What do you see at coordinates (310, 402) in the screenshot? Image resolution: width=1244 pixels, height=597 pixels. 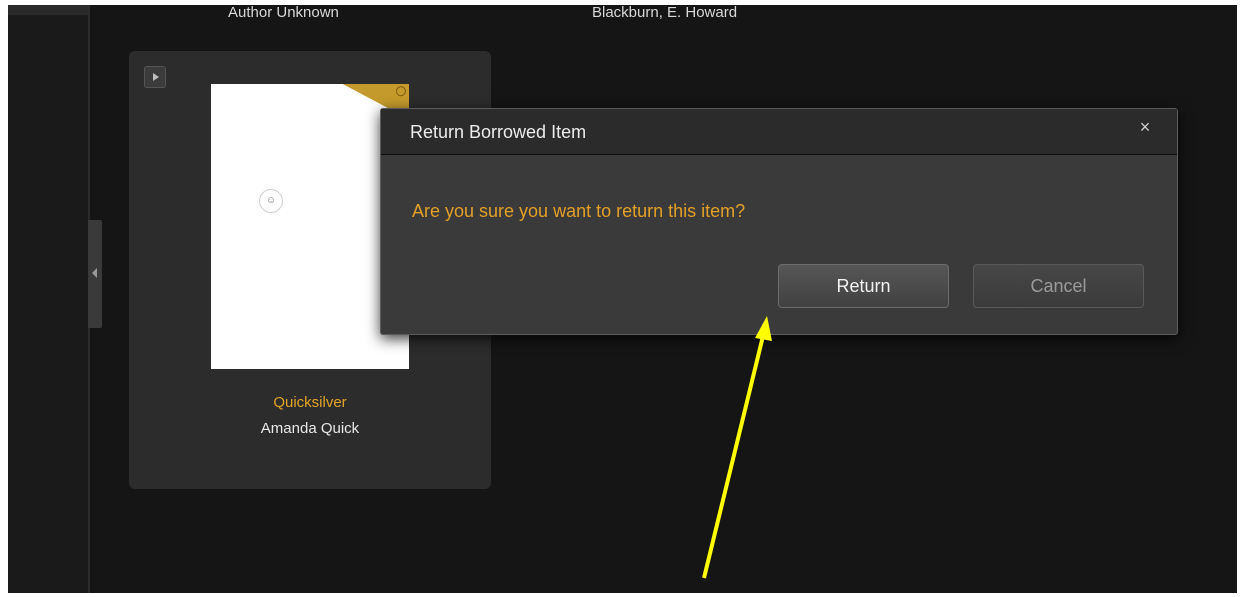 I see `book-title: Quicksilver` at bounding box center [310, 402].